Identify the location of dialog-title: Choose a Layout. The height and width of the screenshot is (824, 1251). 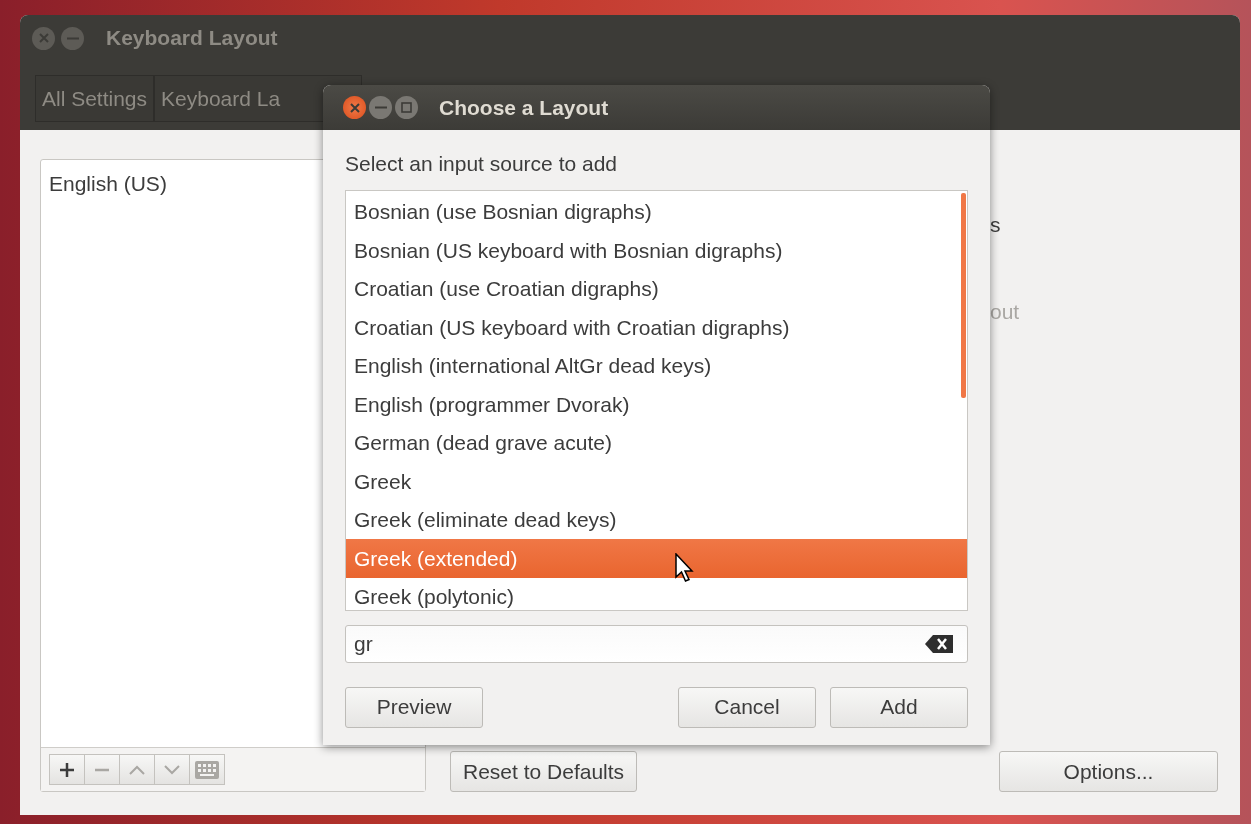
(524, 107).